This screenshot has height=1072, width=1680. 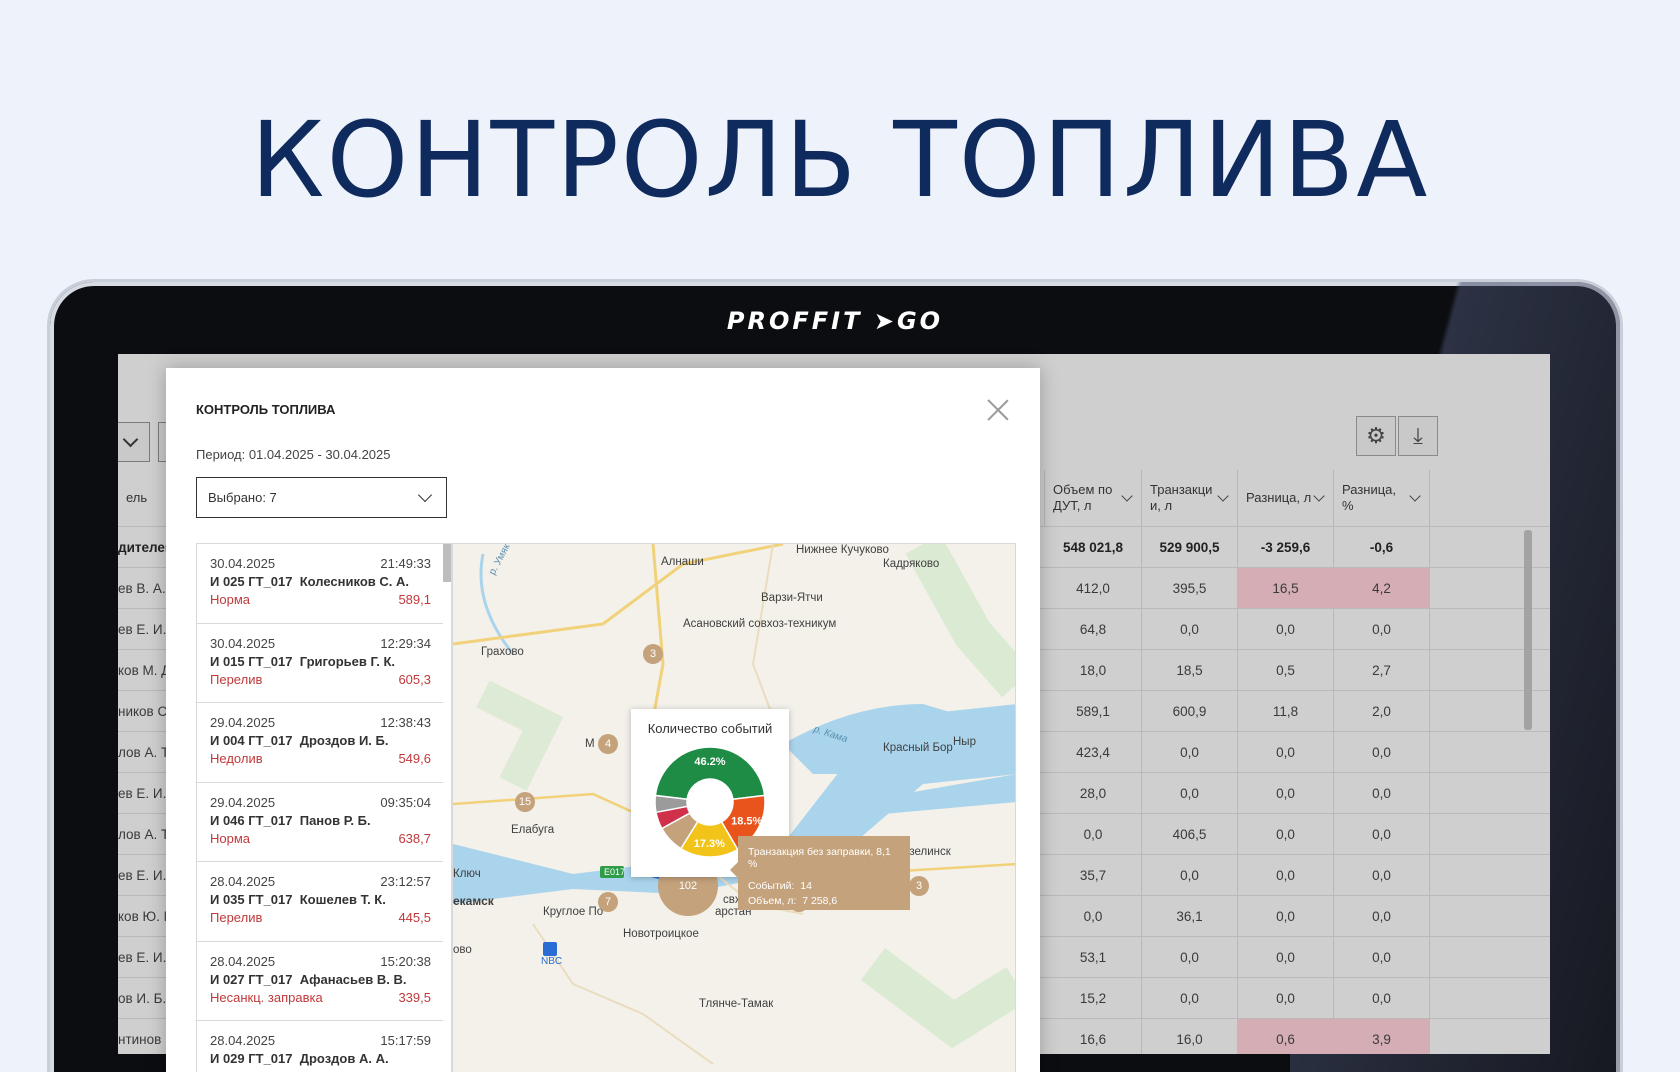 I want to click on table-cell-dut: 0,0, so click(x=1093, y=916).